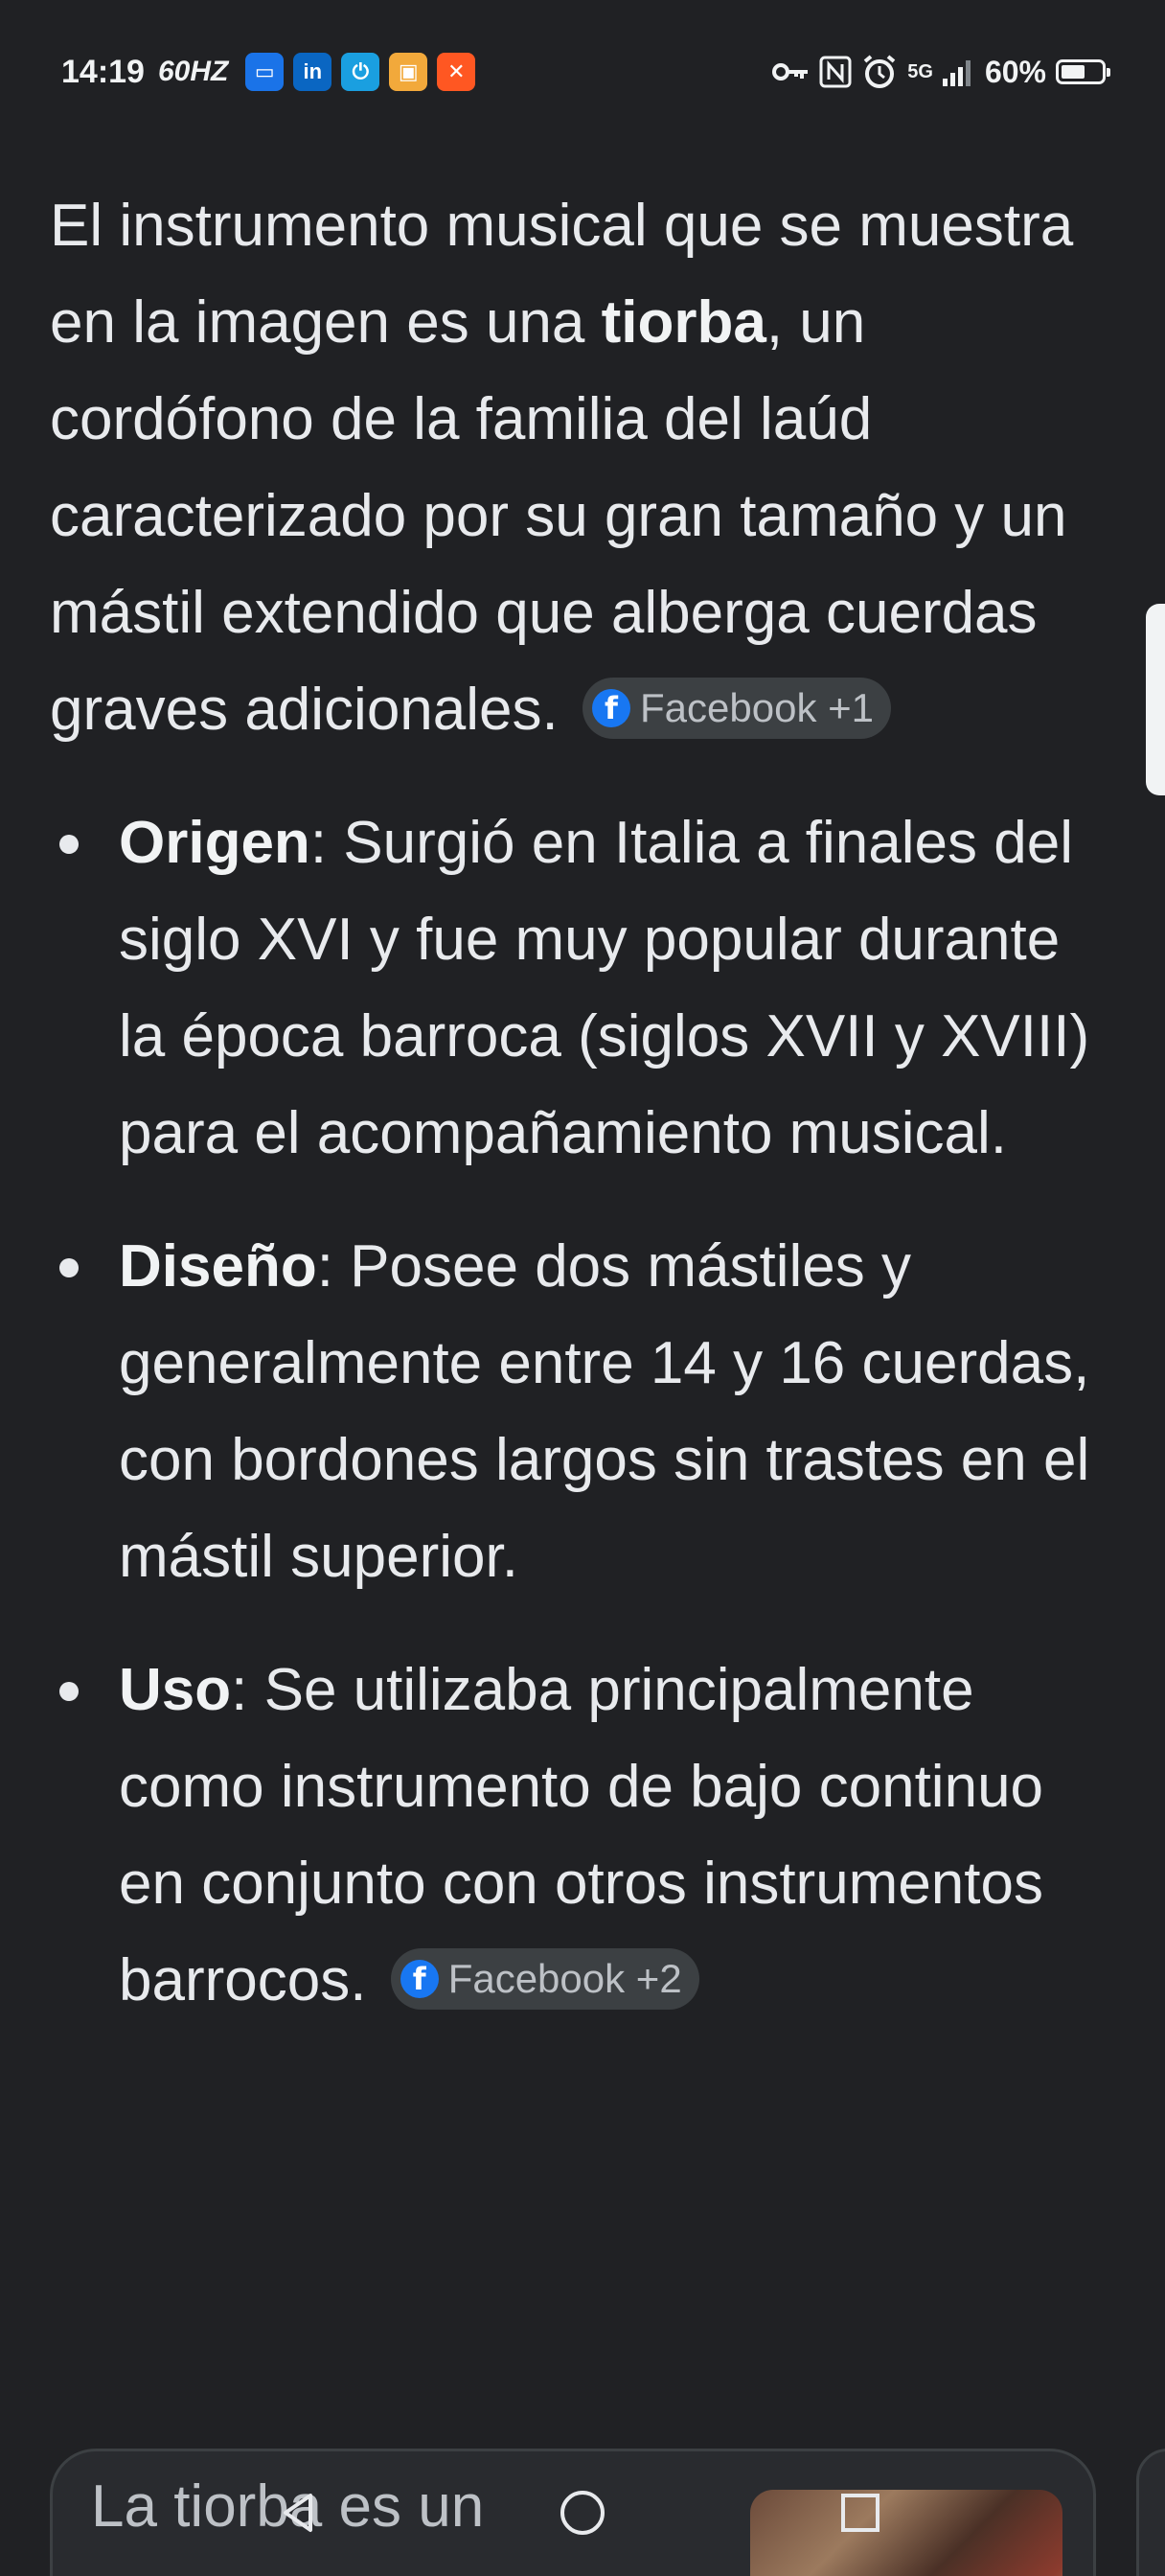 This screenshot has width=1165, height=2576. I want to click on bullet-term: Origen, so click(215, 843).